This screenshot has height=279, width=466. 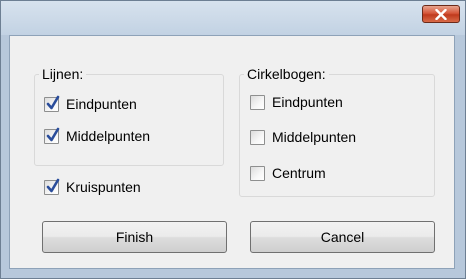 I want to click on cirkelbogen-eindpunten-checkbox: Eindpunten, so click(x=296, y=102).